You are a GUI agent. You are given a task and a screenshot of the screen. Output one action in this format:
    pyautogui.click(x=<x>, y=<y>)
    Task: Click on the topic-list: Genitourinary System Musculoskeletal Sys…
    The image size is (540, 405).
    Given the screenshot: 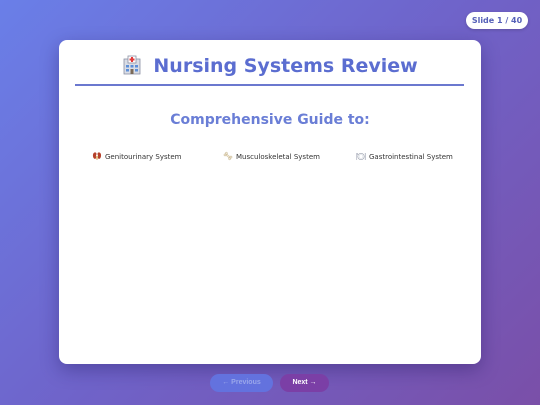 What is the action you would take?
    pyautogui.click(x=270, y=157)
    